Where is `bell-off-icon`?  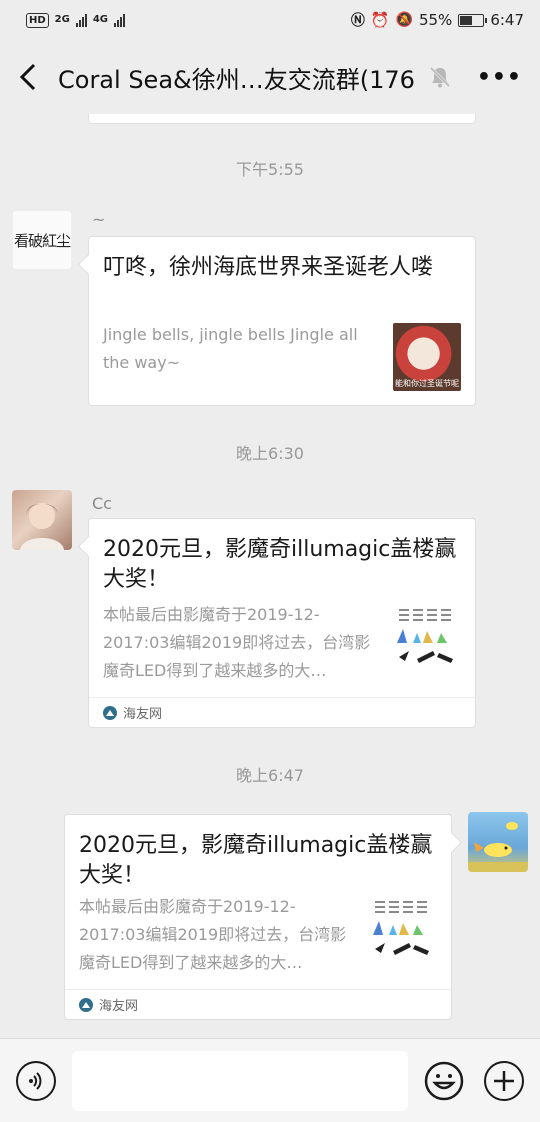
bell-off-icon is located at coordinates (439, 77).